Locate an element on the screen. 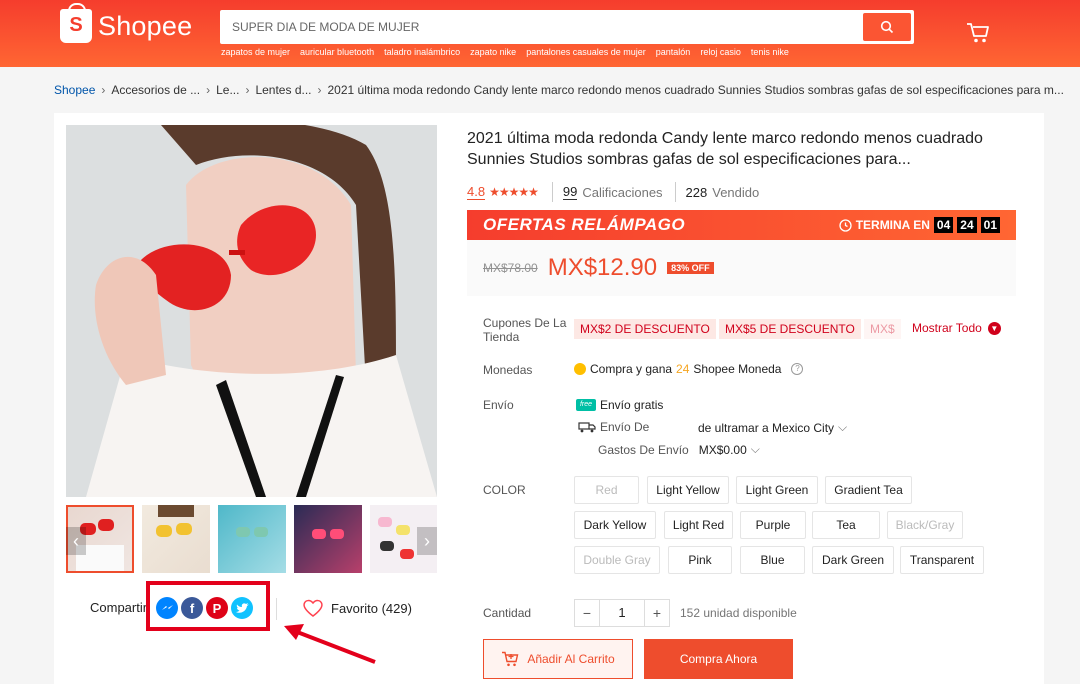  coupon-badge: MX$ is located at coordinates (882, 329).